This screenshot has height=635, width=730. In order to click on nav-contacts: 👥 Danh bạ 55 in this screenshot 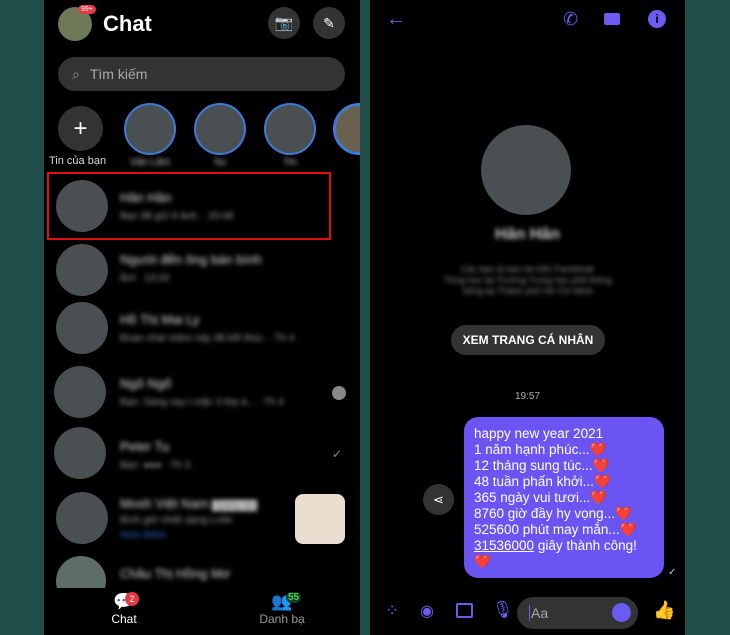, I will do `click(282, 609)`.